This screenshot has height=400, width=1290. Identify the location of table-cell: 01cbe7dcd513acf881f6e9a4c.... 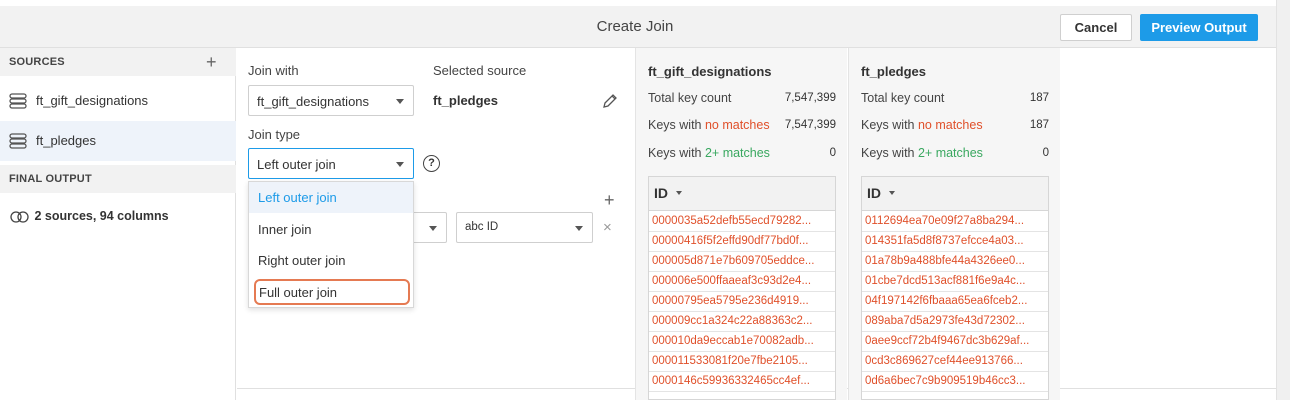
(945, 281).